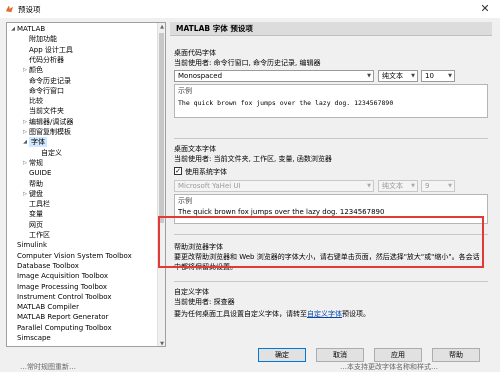  I want to click on tree-item: 附加功能, so click(82, 39).